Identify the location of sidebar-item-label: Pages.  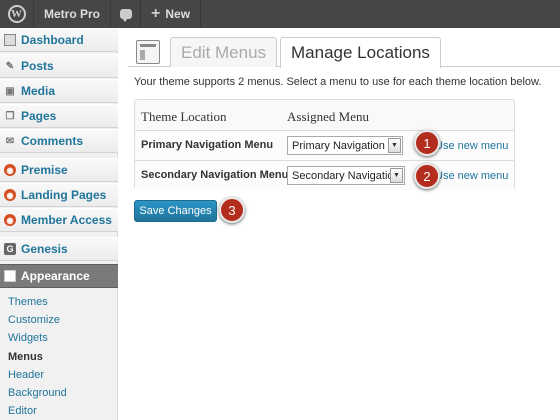
(39, 116).